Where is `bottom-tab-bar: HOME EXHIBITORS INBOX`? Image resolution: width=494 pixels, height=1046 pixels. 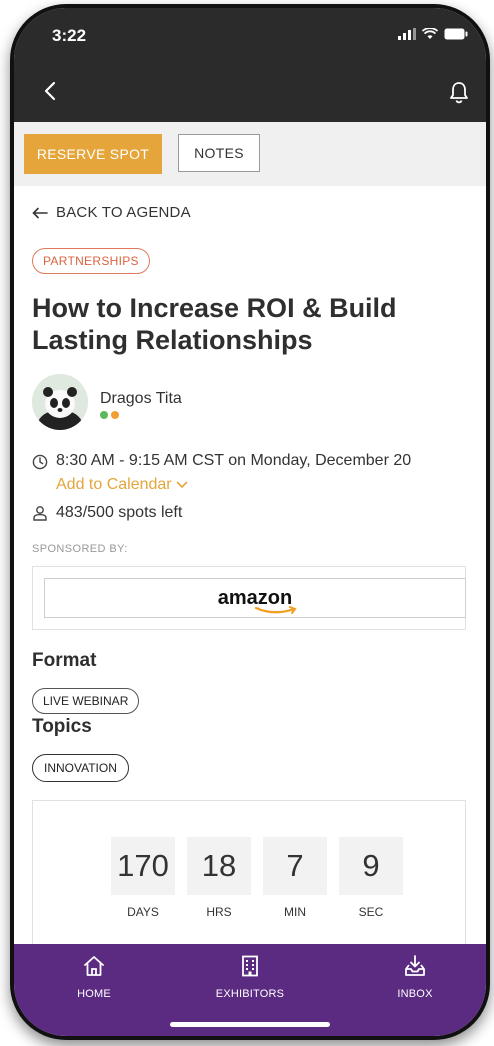 bottom-tab-bar: HOME EXHIBITORS INBOX is located at coordinates (250, 990).